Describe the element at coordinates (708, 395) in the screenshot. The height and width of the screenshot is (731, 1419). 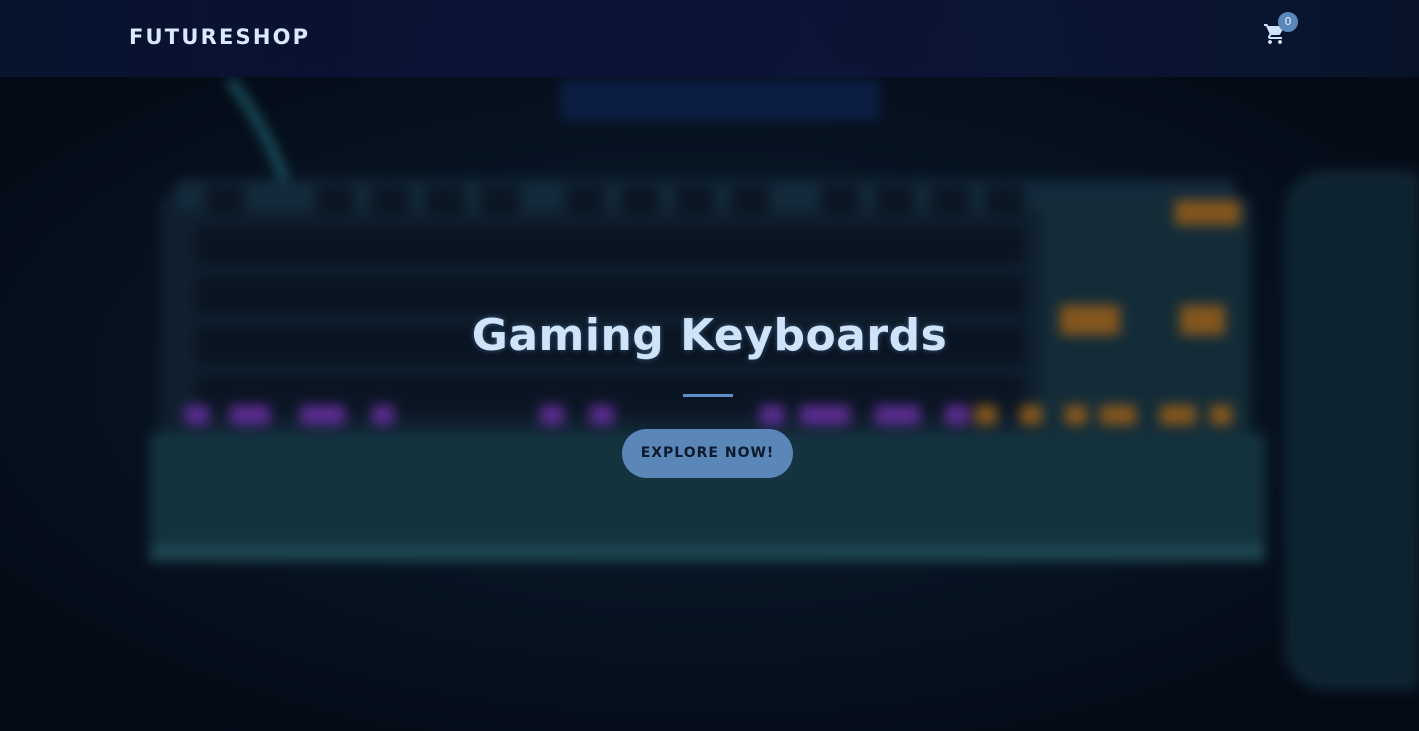
I see `hero-divider` at that location.